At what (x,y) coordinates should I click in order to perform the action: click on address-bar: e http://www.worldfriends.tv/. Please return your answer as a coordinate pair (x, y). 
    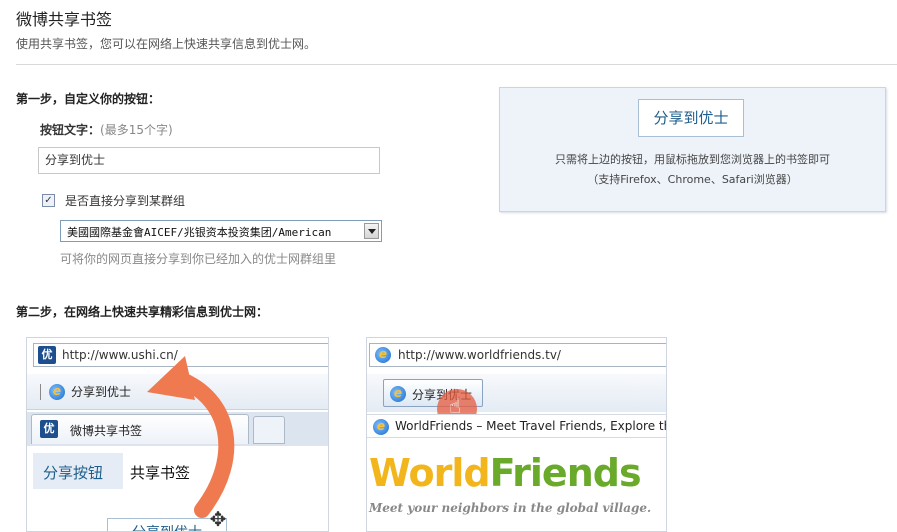
    Looking at the image, I should click on (517, 355).